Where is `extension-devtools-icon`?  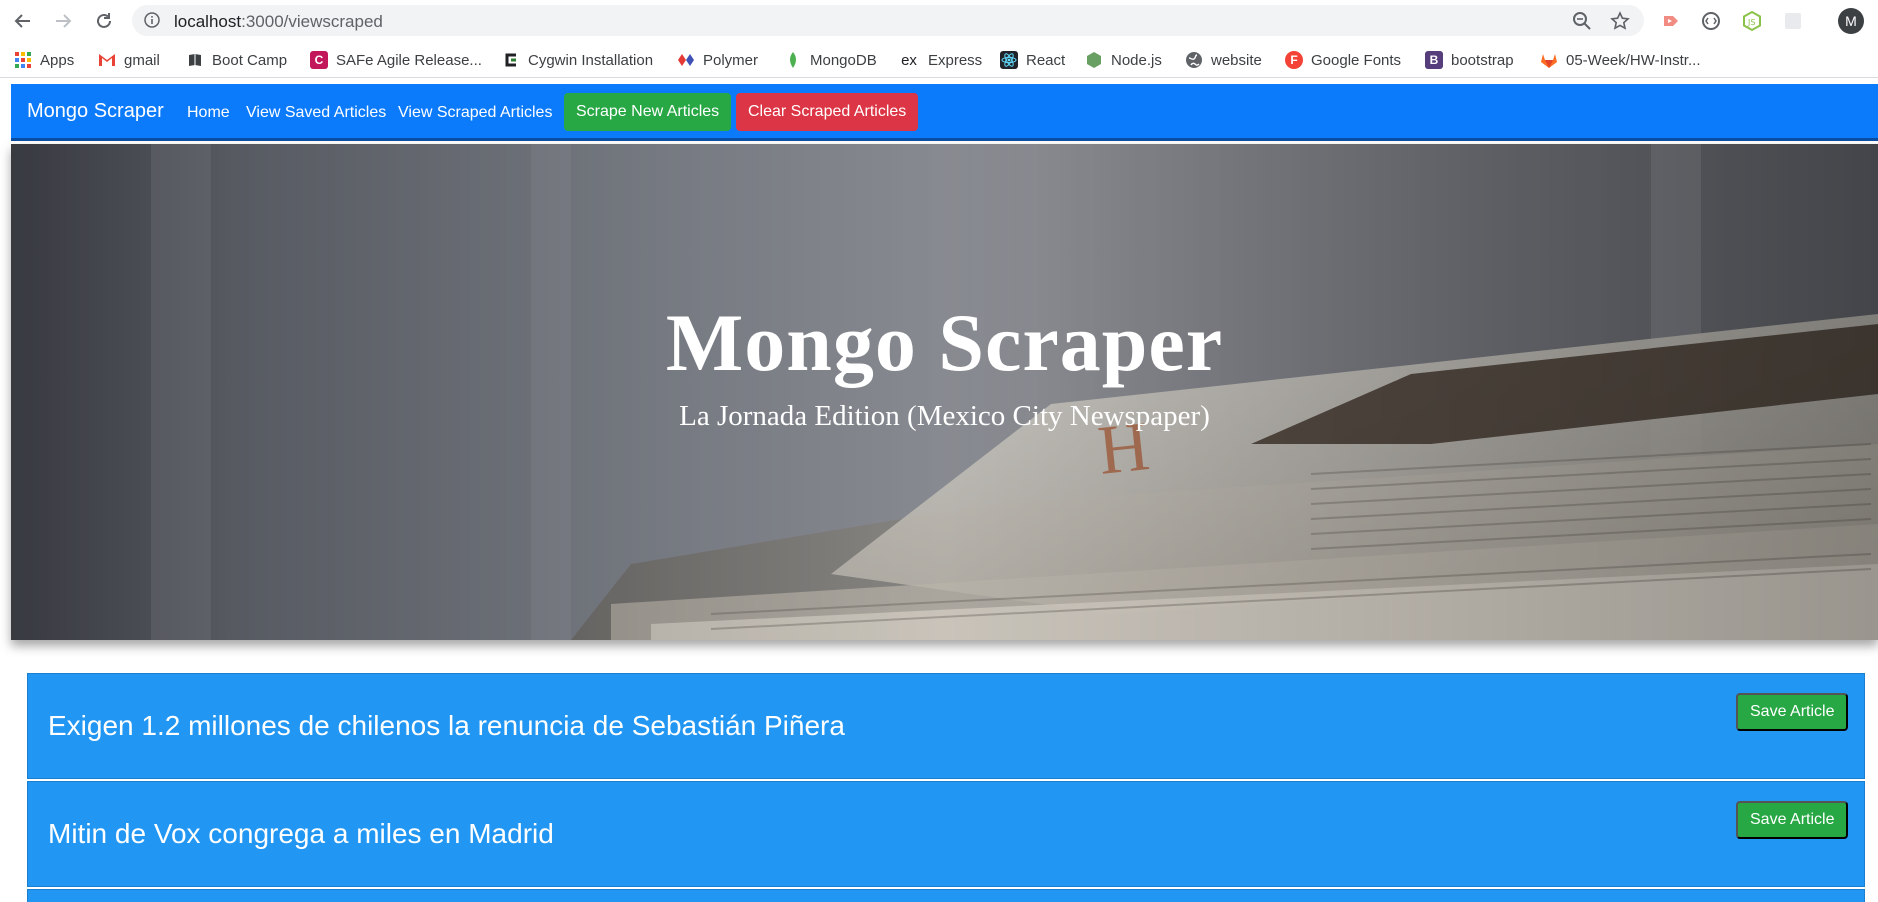
extension-devtools-icon is located at coordinates (1711, 21).